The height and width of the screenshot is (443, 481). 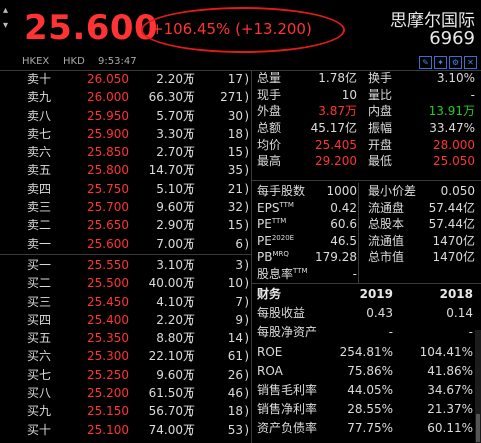 What do you see at coordinates (367, 224) in the screenshot?
I see `per-share-row: PETTM 60.6 总股本 57.44亿` at bounding box center [367, 224].